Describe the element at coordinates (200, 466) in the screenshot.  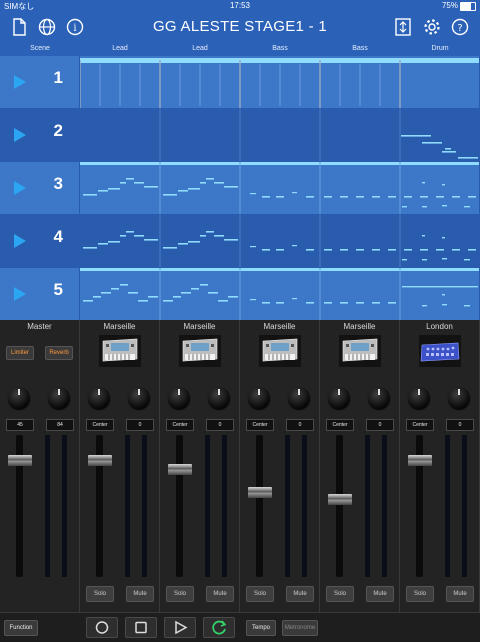
I see `channel-strip-2: Marseille Center 0 Solo Mute` at that location.